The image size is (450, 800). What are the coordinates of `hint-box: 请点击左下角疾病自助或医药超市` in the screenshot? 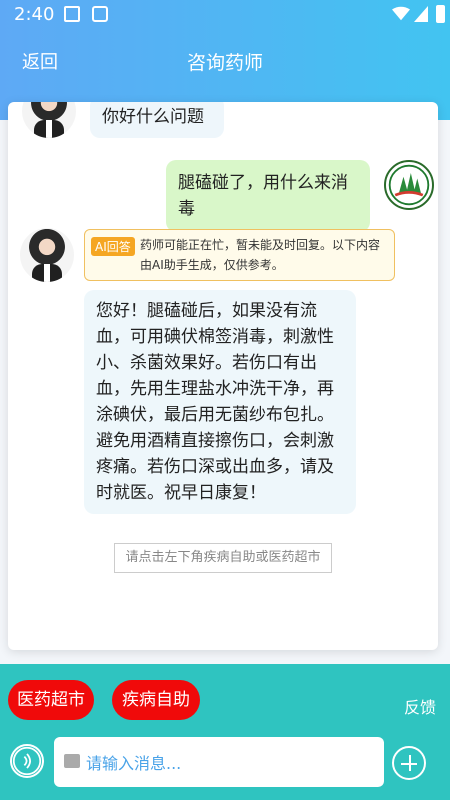 It's located at (223, 558).